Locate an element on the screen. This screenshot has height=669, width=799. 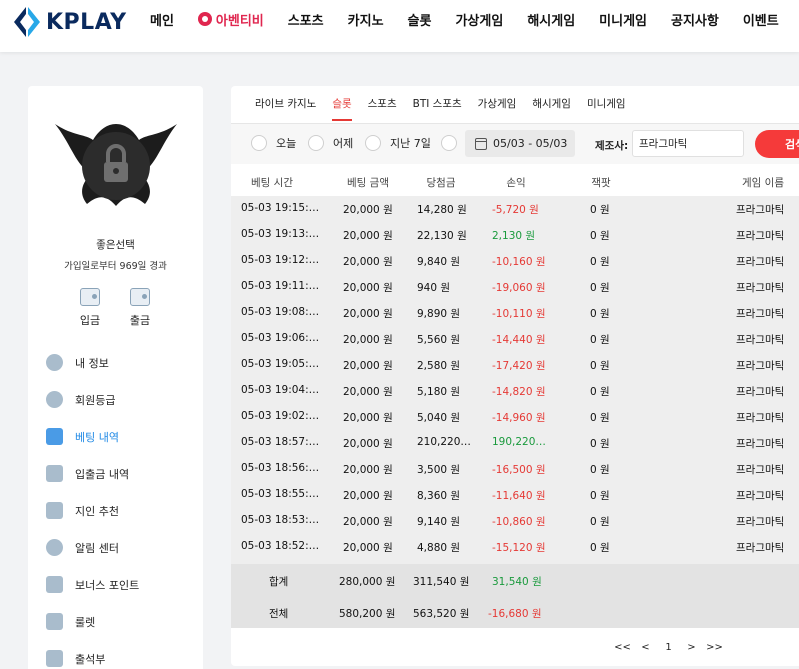
page-next-button: > is located at coordinates (691, 647).